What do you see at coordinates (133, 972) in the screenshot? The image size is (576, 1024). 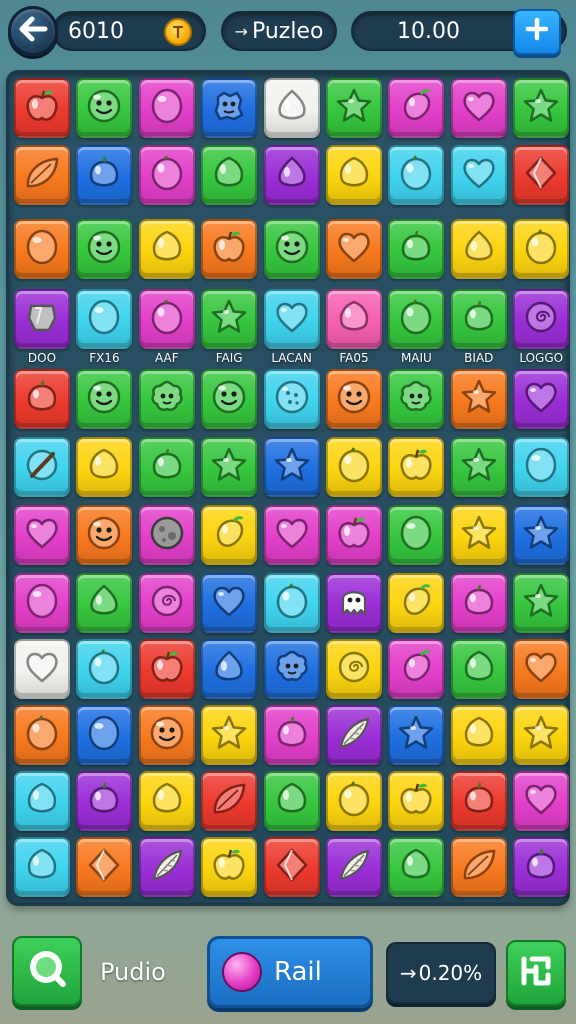 I see `profile-label: Pudio` at bounding box center [133, 972].